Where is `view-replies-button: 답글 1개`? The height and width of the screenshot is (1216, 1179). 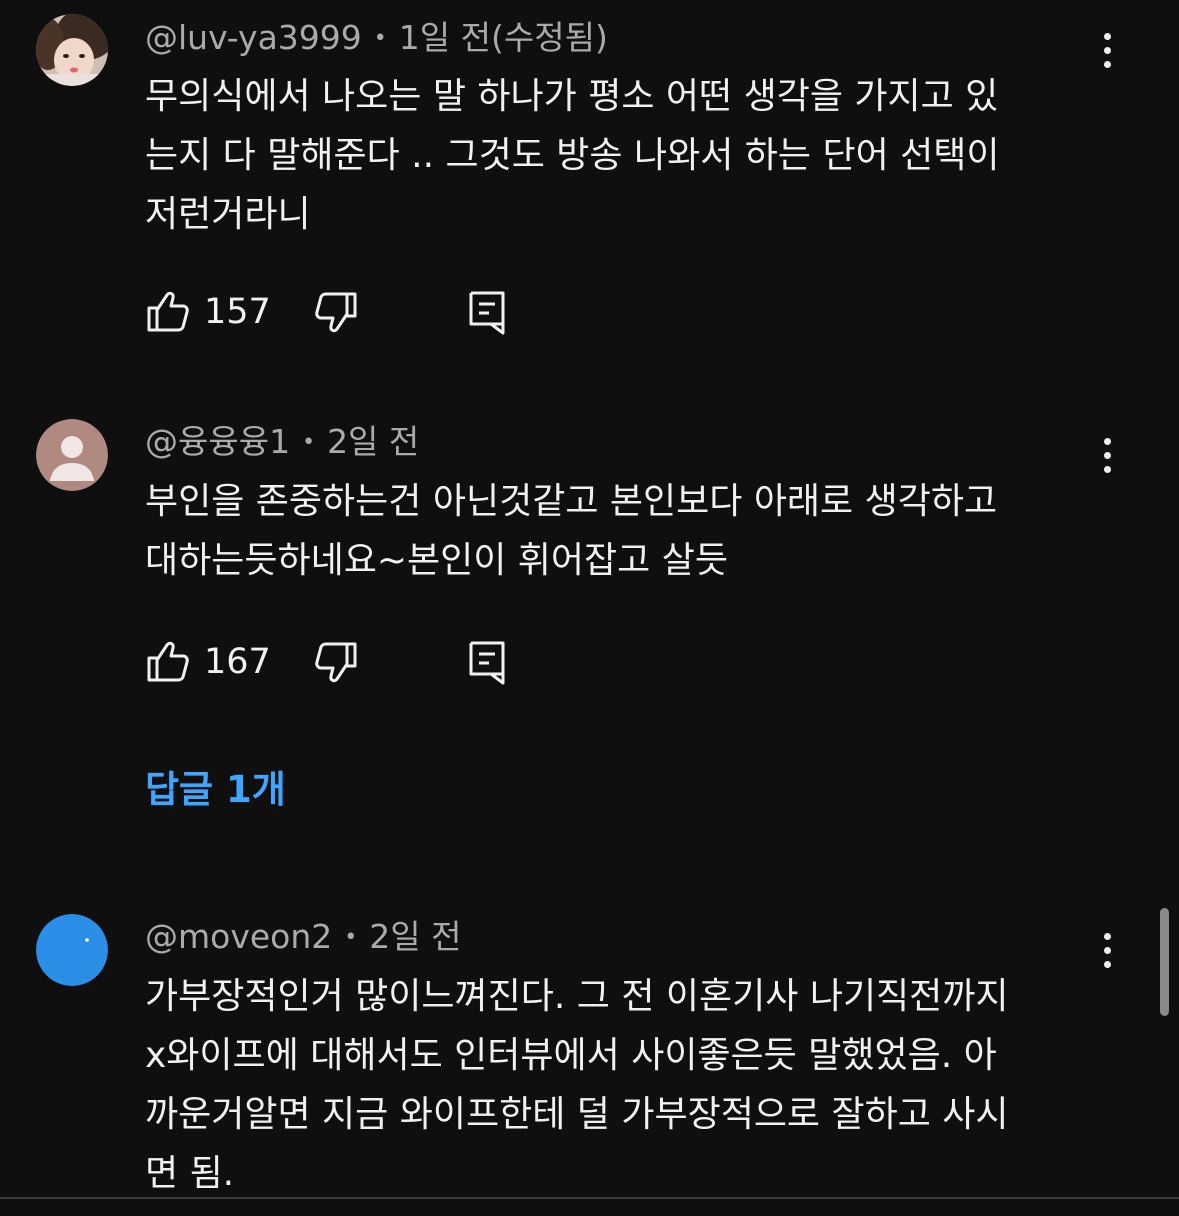
view-replies-button: 답글 1개 is located at coordinates (215, 790).